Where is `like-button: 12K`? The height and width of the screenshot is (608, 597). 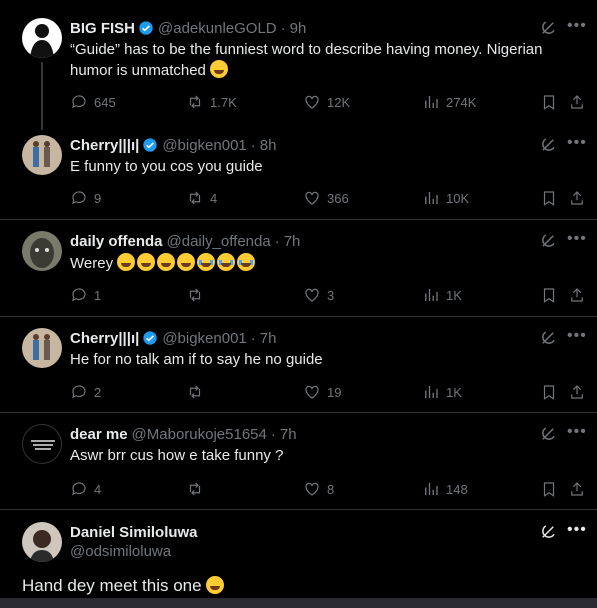
like-button: 12K is located at coordinates (326, 102).